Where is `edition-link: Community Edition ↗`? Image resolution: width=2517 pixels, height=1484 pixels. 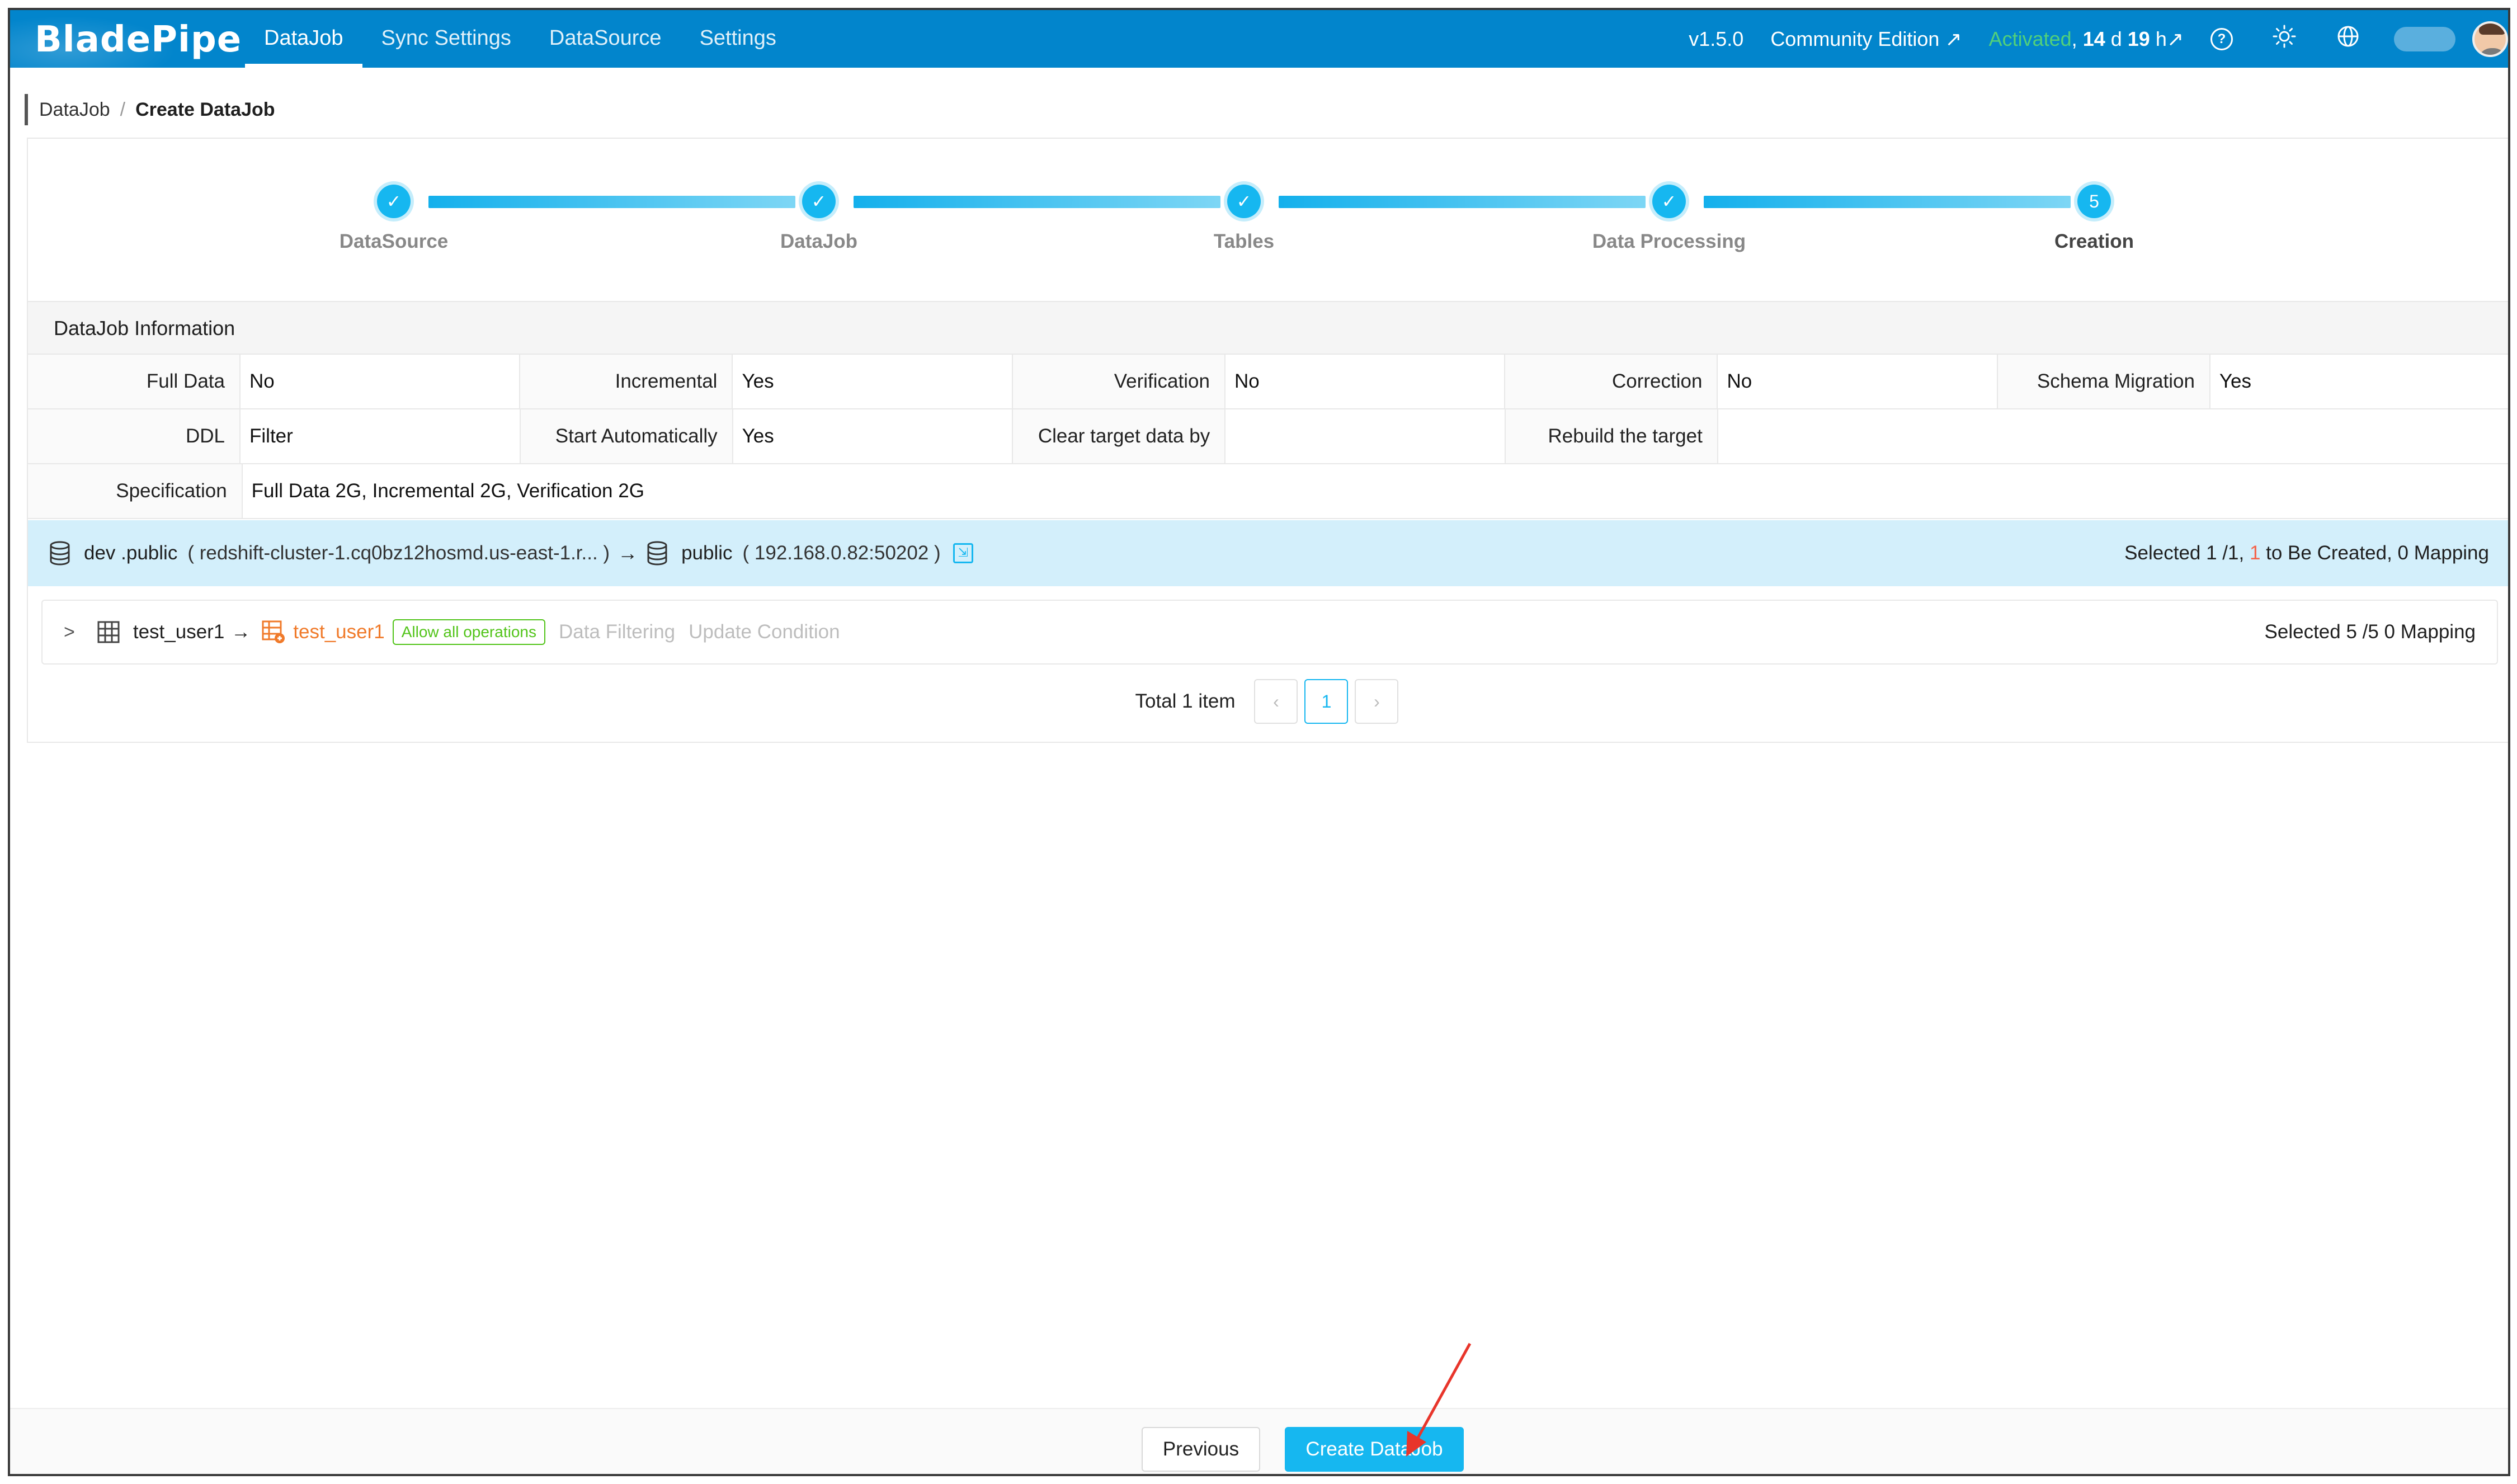
edition-link: Community Edition ↗ is located at coordinates (1866, 39).